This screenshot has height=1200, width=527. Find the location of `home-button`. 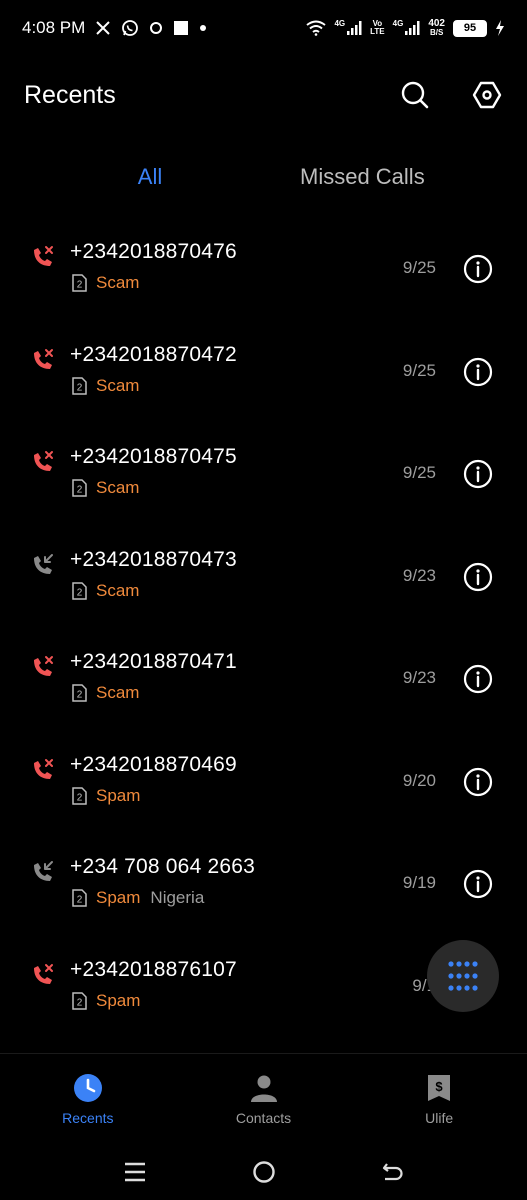

home-button is located at coordinates (264, 1172).